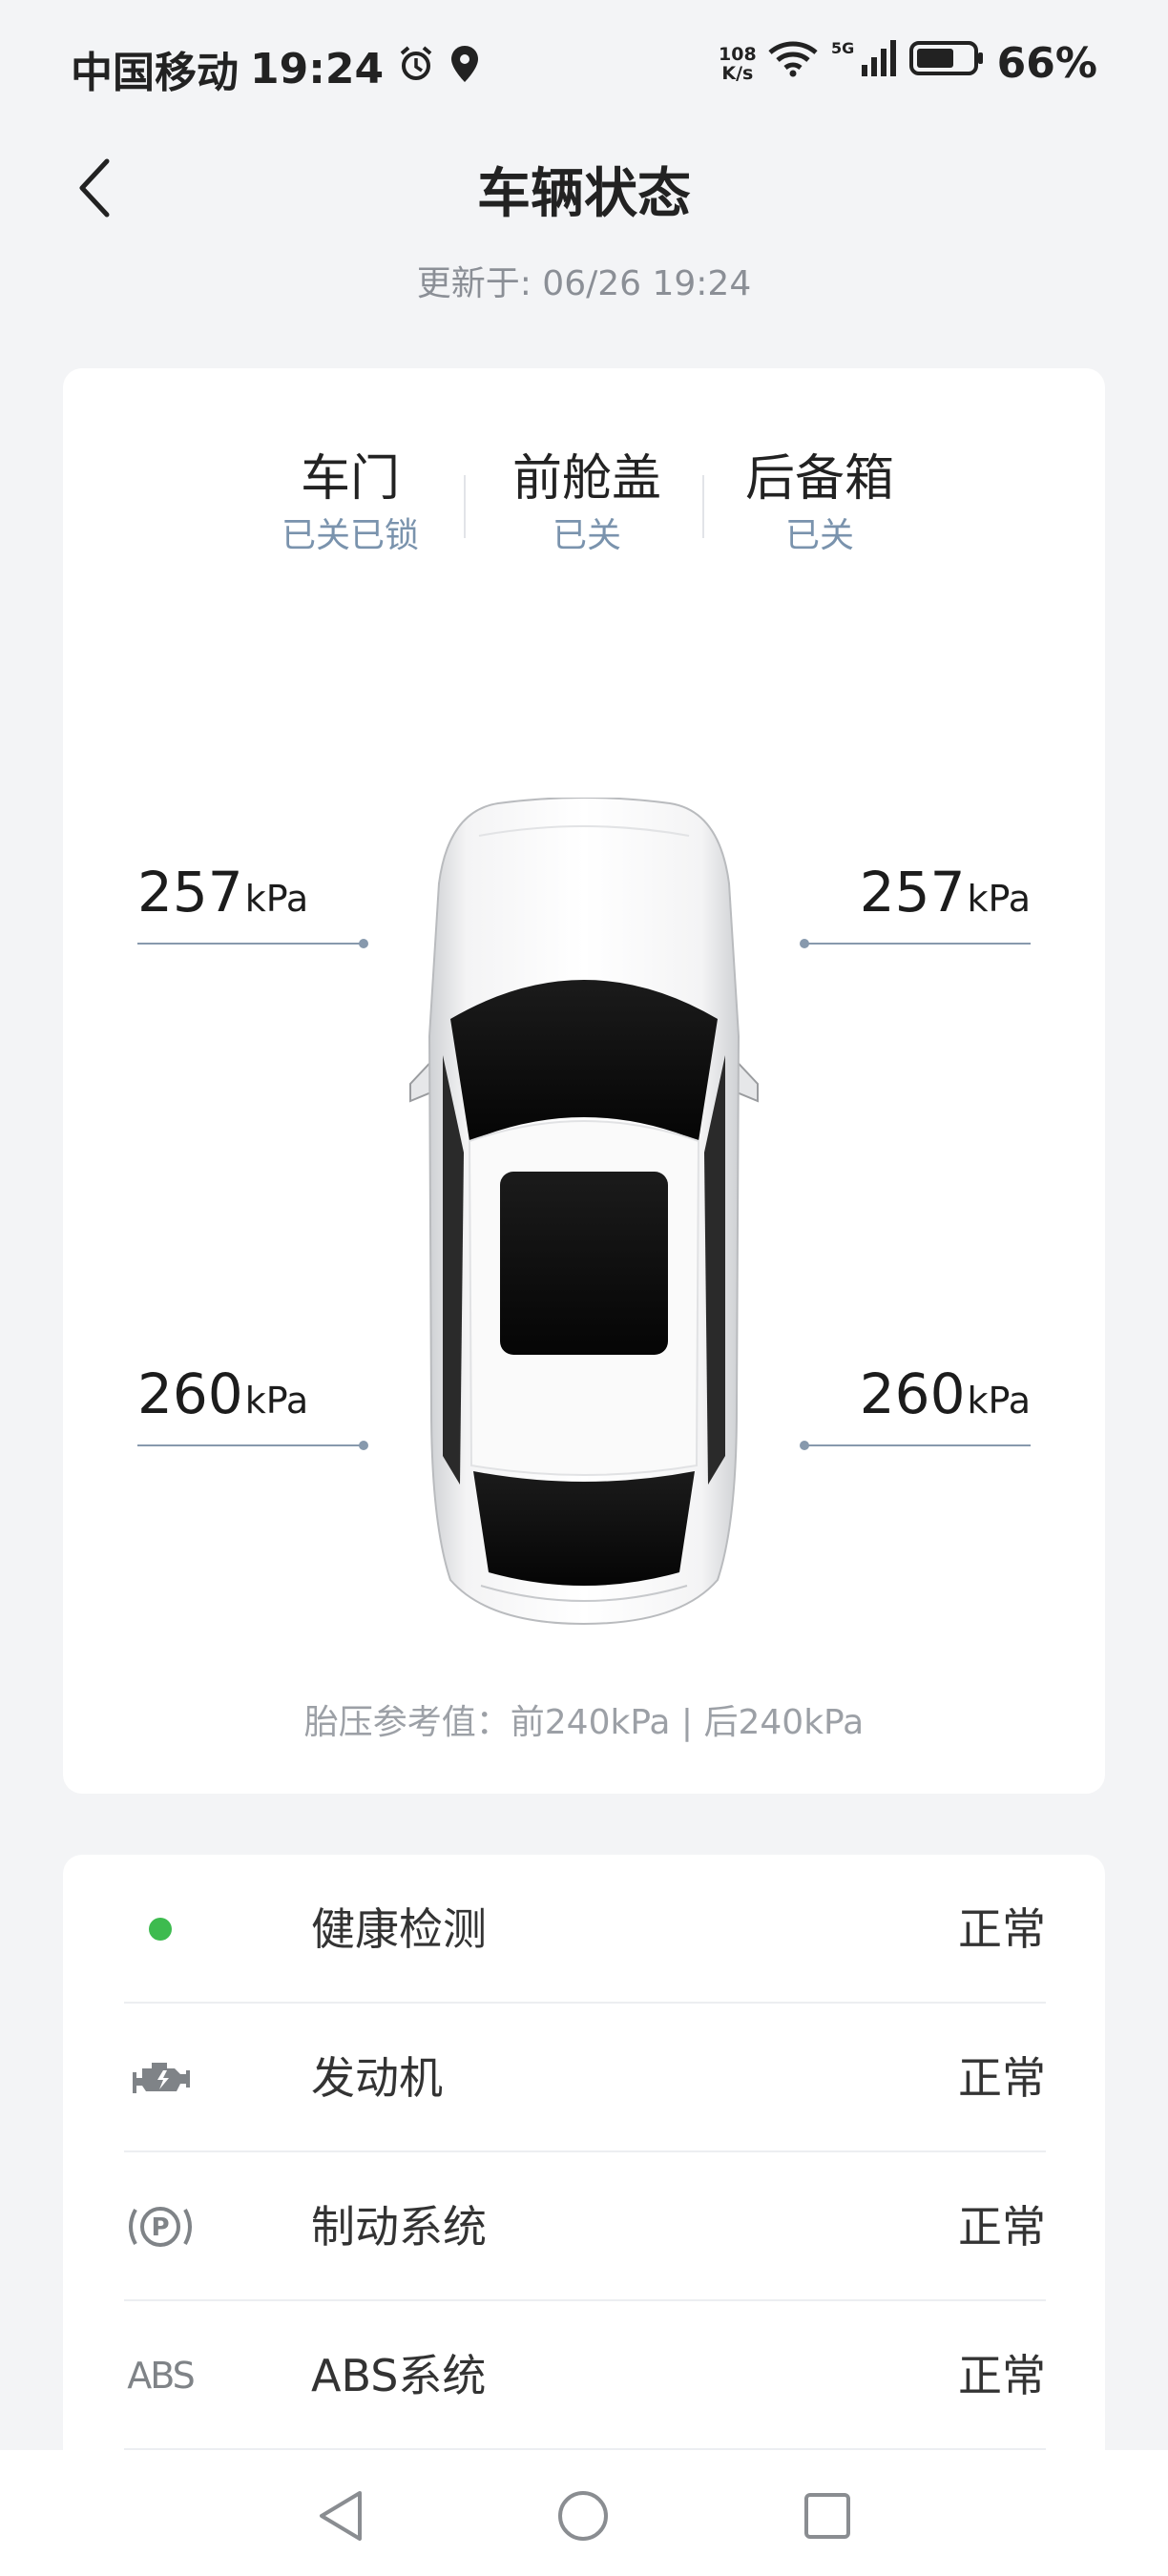 This screenshot has width=1168, height=2576. I want to click on tire-front-left: 257kPa, so click(252, 903).